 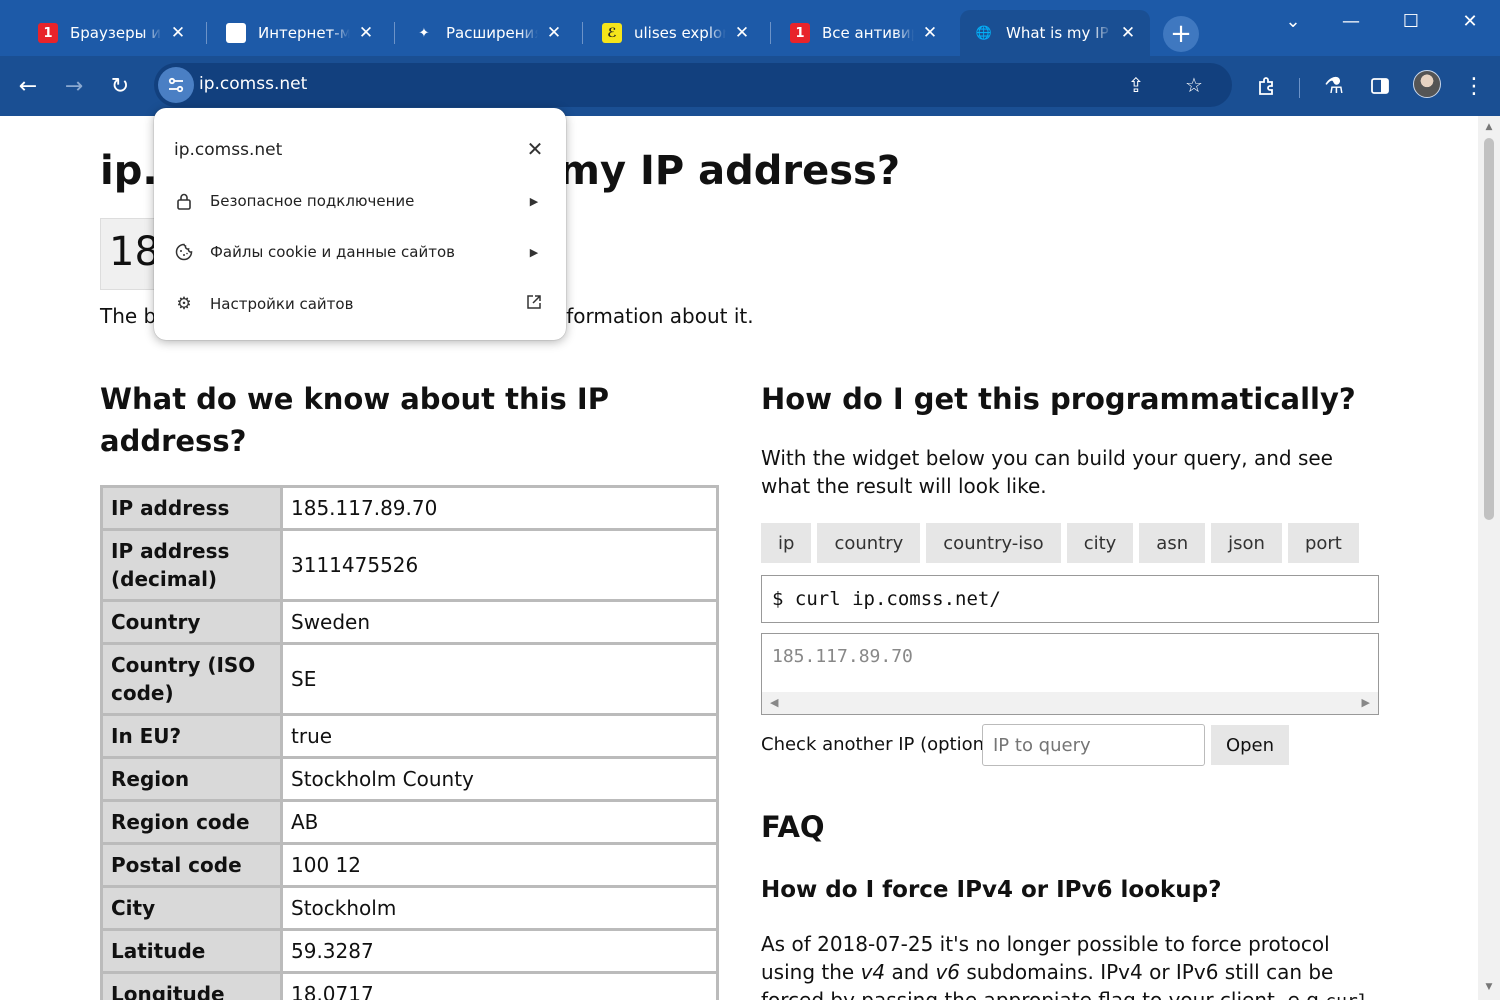 What do you see at coordinates (191, 508) in the screenshot?
I see `info-key: IP address` at bounding box center [191, 508].